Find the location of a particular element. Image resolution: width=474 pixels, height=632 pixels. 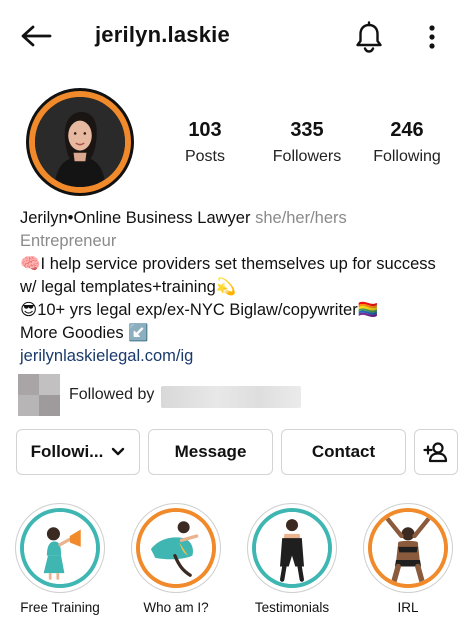

arrow-left-icon is located at coordinates (36, 36).